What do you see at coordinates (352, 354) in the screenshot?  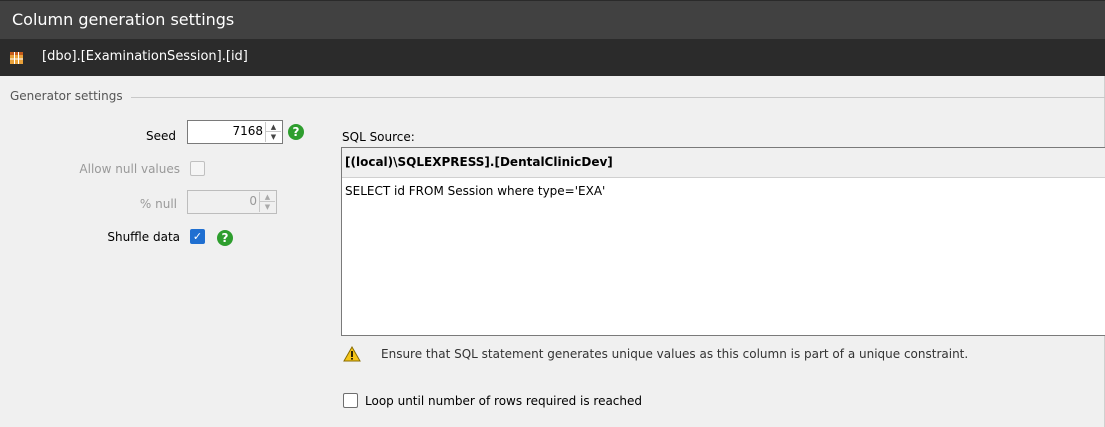 I see `warning-icon` at bounding box center [352, 354].